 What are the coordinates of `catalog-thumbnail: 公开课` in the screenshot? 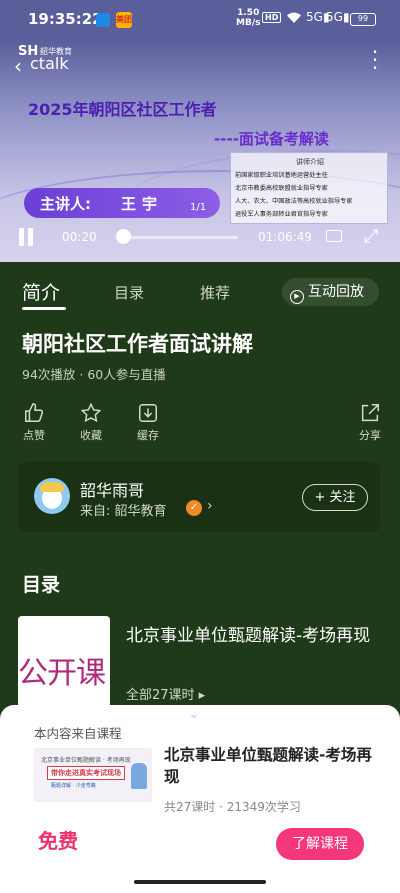 It's located at (64, 662).